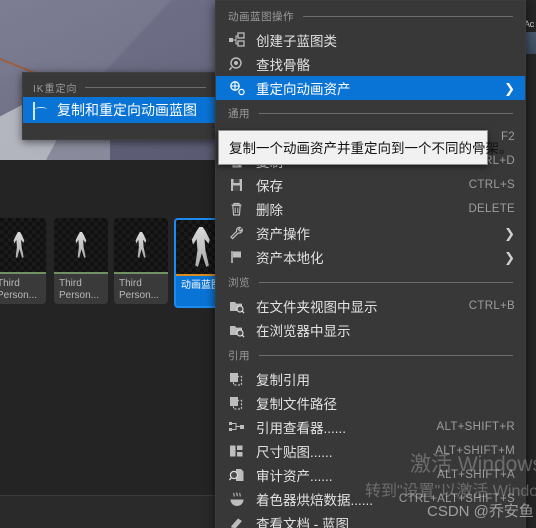 The image size is (536, 528). Describe the element at coordinates (237, 521) in the screenshot. I see `documentation-icon` at that location.